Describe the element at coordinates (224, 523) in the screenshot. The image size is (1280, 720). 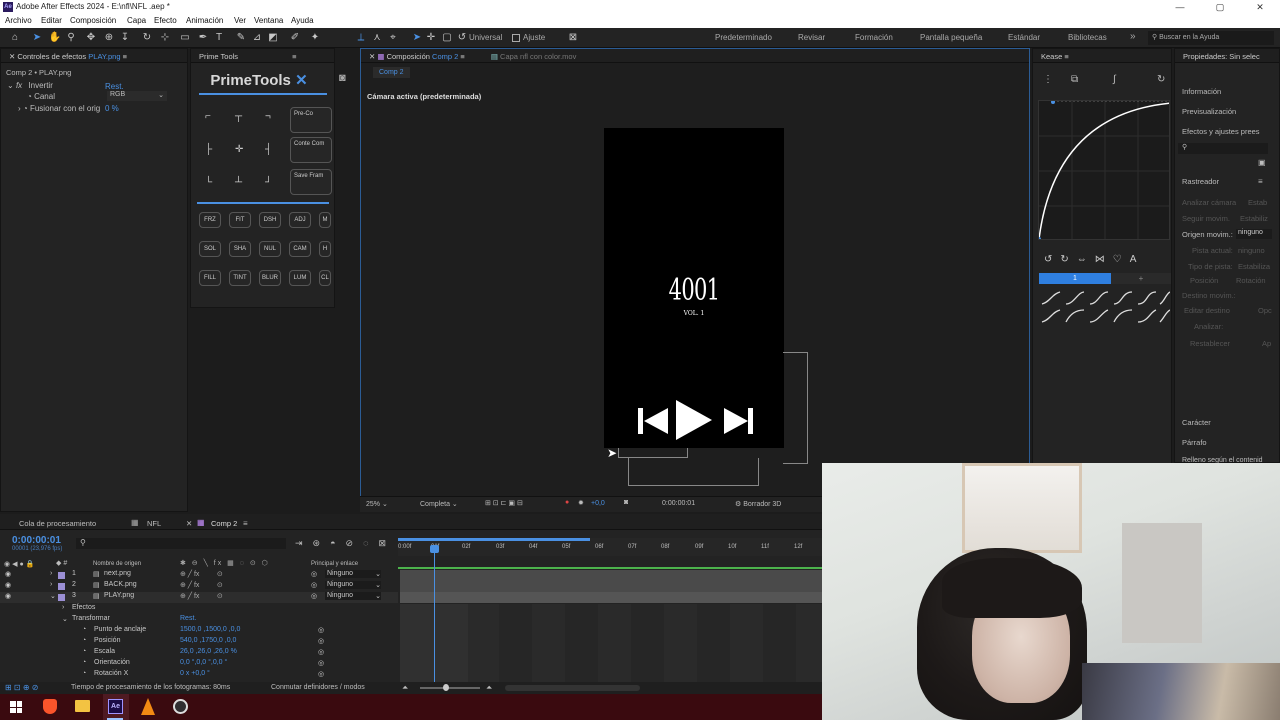
I see `comp2-tab: Comp 2` at that location.